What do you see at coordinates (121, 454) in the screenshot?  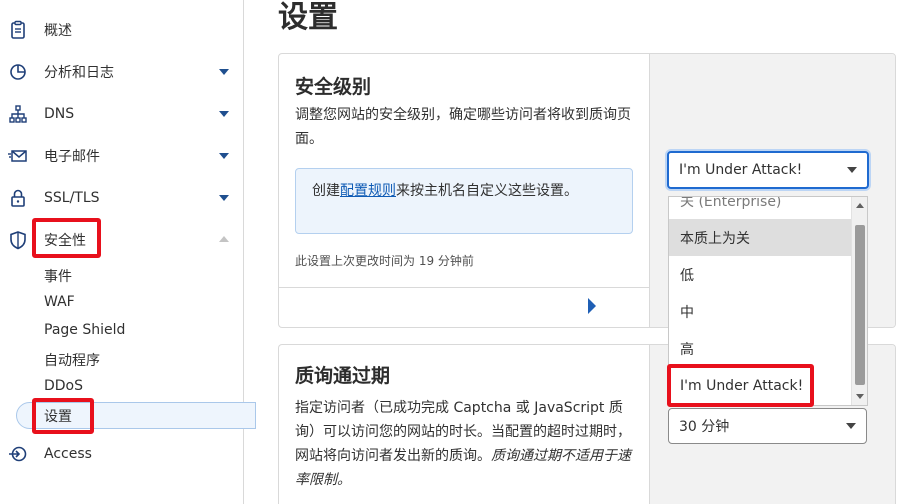 I see `sidebar-item-access: Access` at bounding box center [121, 454].